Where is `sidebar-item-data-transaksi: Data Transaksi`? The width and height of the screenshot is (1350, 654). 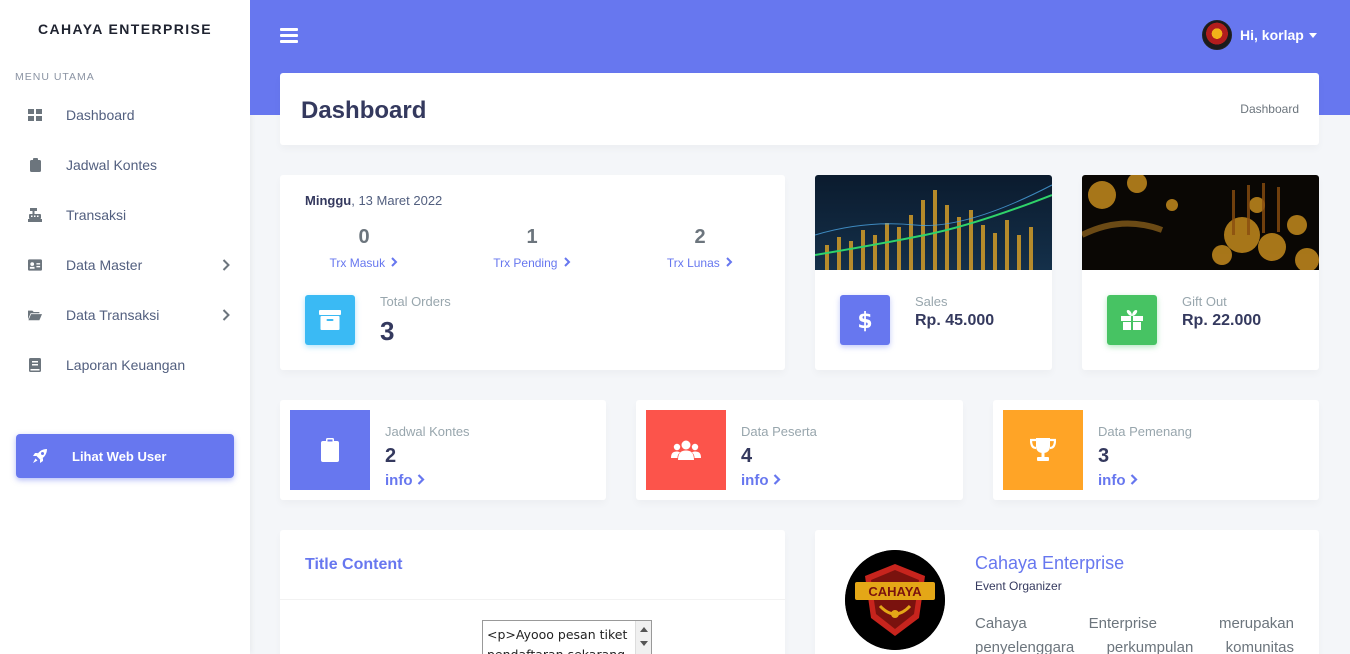 sidebar-item-data-transaksi: Data Transaksi is located at coordinates (125, 315).